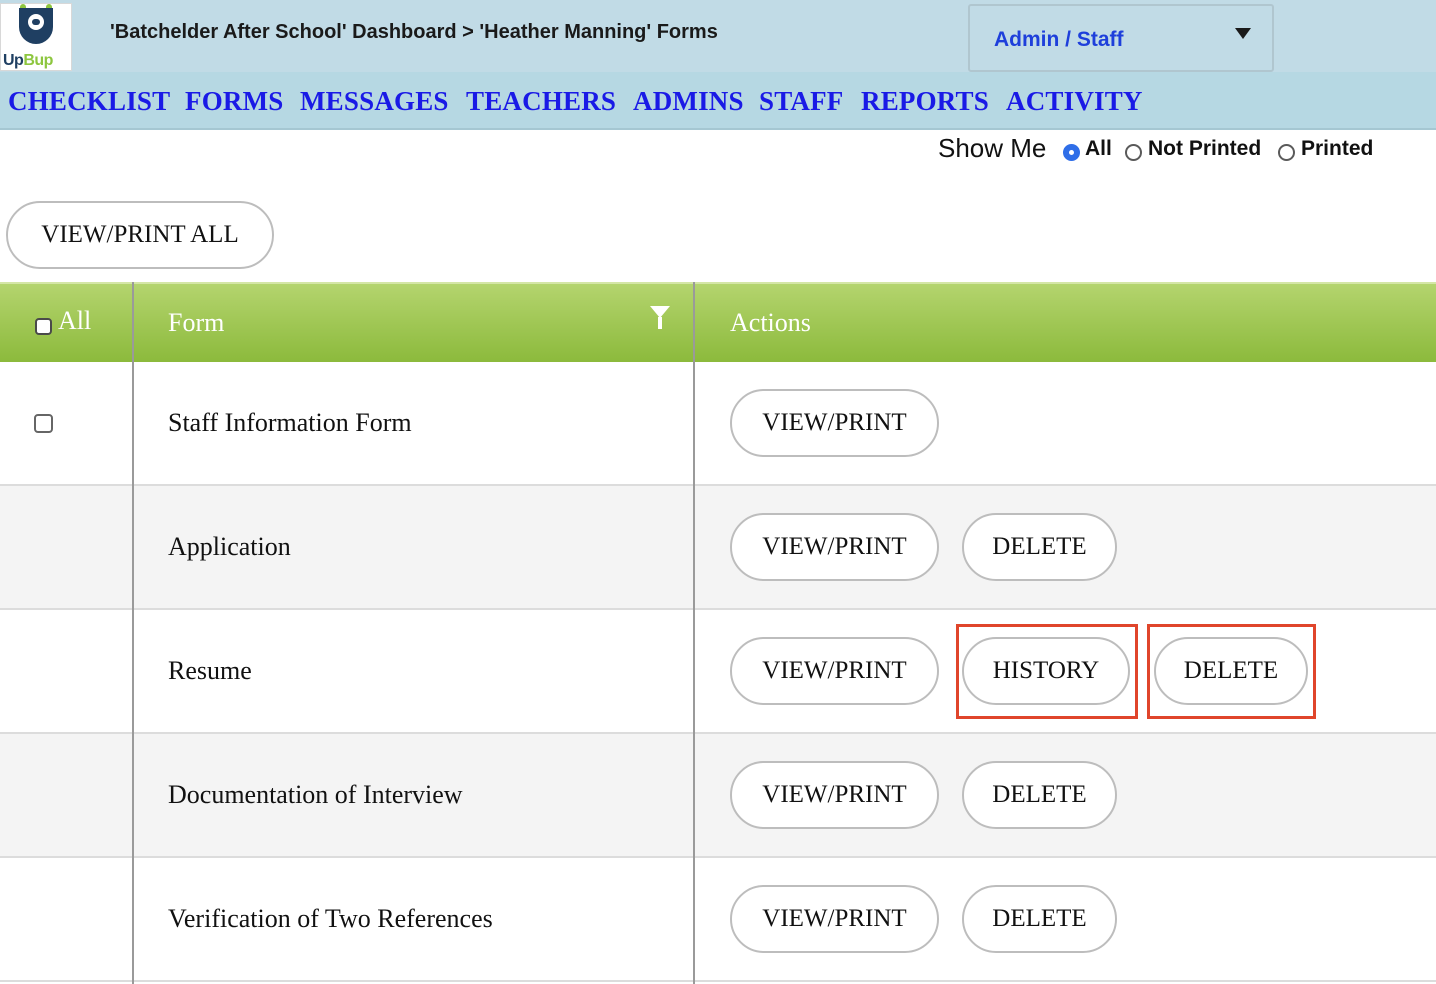 This screenshot has width=1436, height=984. What do you see at coordinates (75, 320) in the screenshot?
I see `header-all: All` at bounding box center [75, 320].